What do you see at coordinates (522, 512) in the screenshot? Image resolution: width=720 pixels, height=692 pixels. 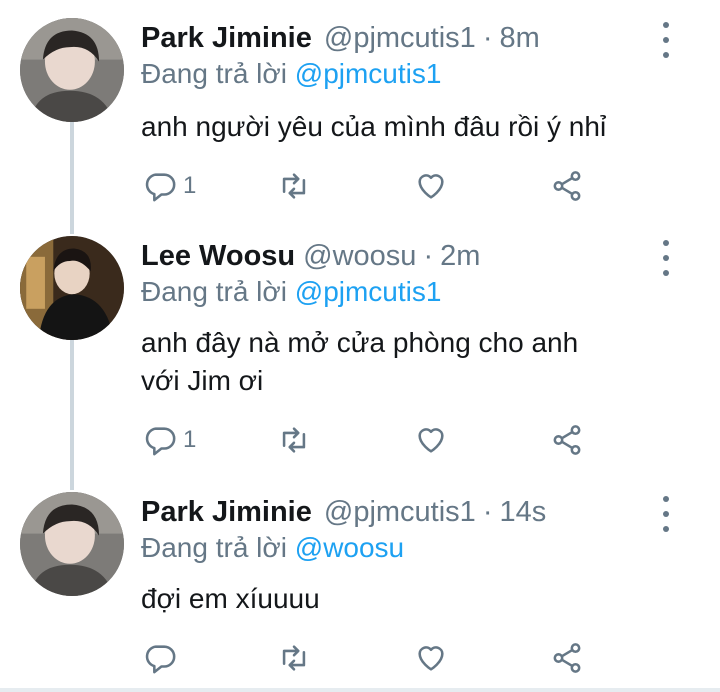 I see `timestamp: 14s` at bounding box center [522, 512].